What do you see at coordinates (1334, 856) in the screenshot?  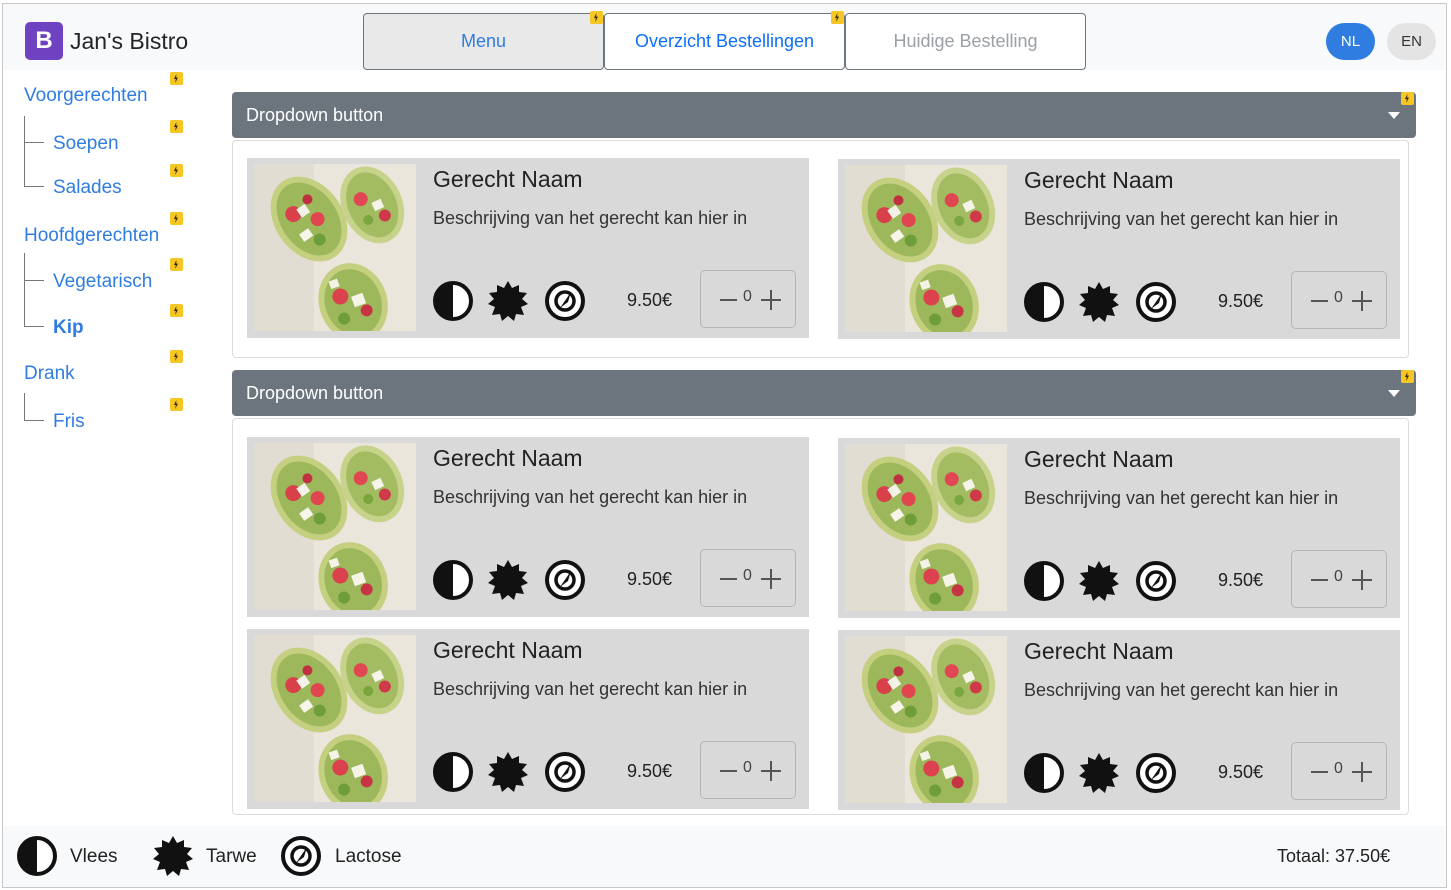 I see `order-total: Totaal: 37.50€` at bounding box center [1334, 856].